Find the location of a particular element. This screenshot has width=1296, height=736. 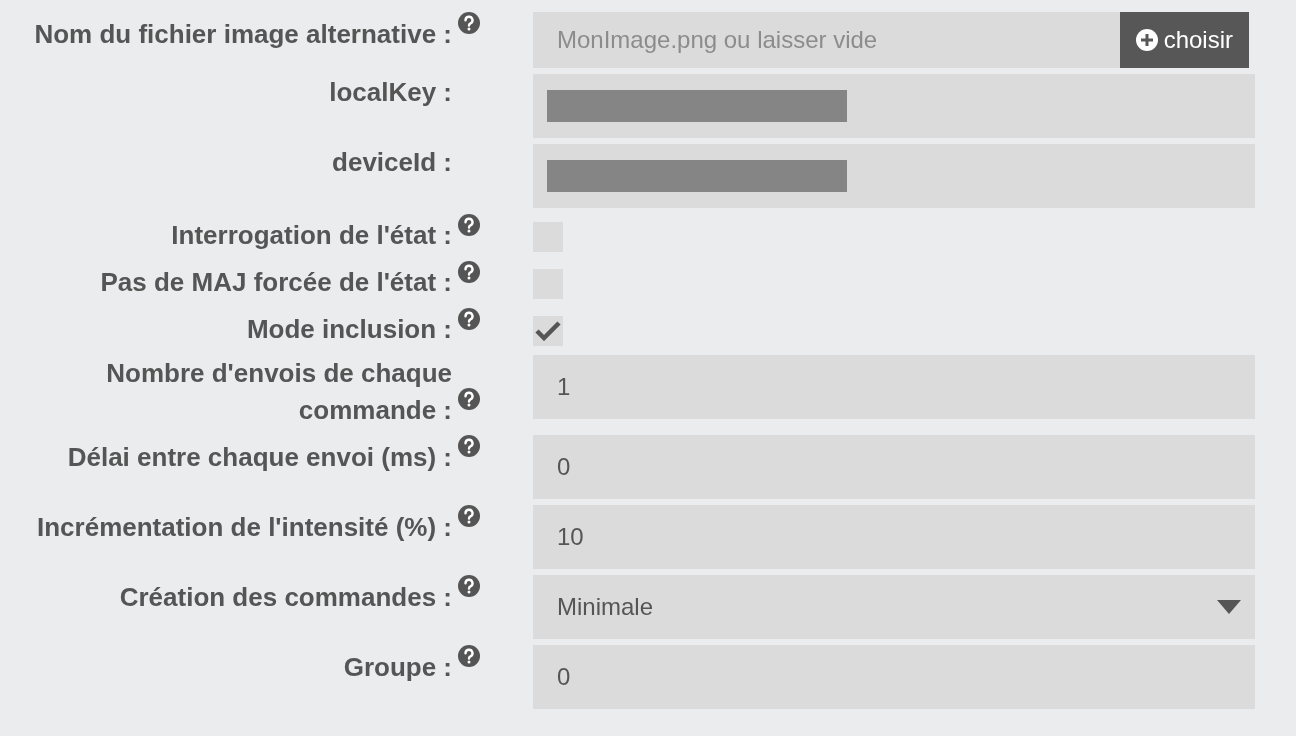

field-label: localKey : is located at coordinates (390, 92).